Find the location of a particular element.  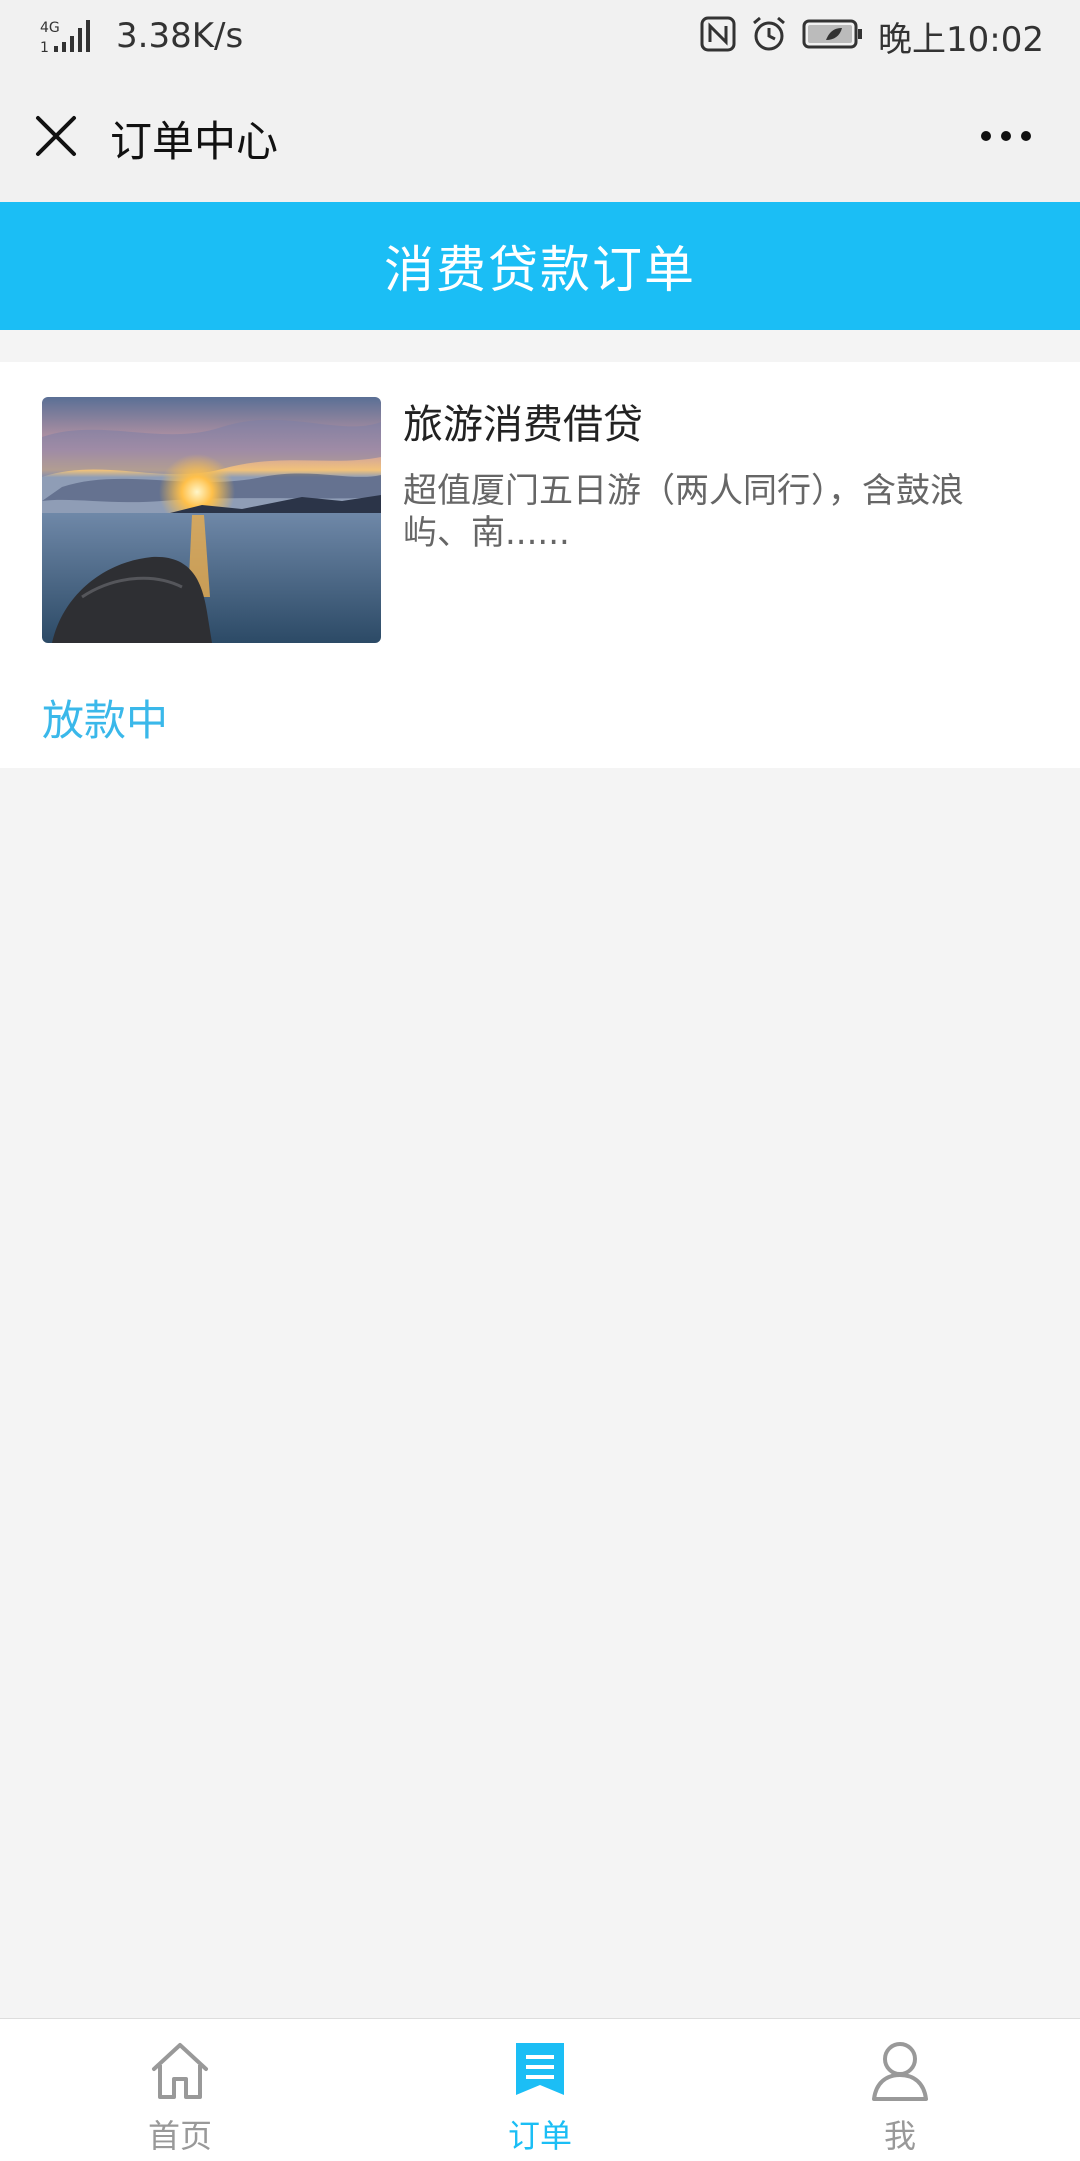

tab-orders: 订单 is located at coordinates (540, 2090).